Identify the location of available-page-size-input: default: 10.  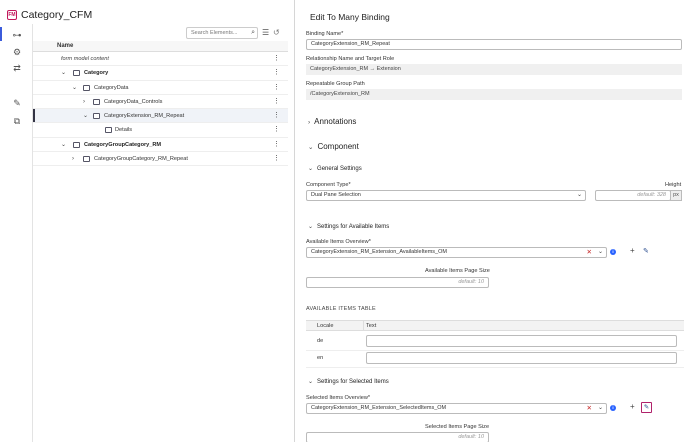
(397, 282).